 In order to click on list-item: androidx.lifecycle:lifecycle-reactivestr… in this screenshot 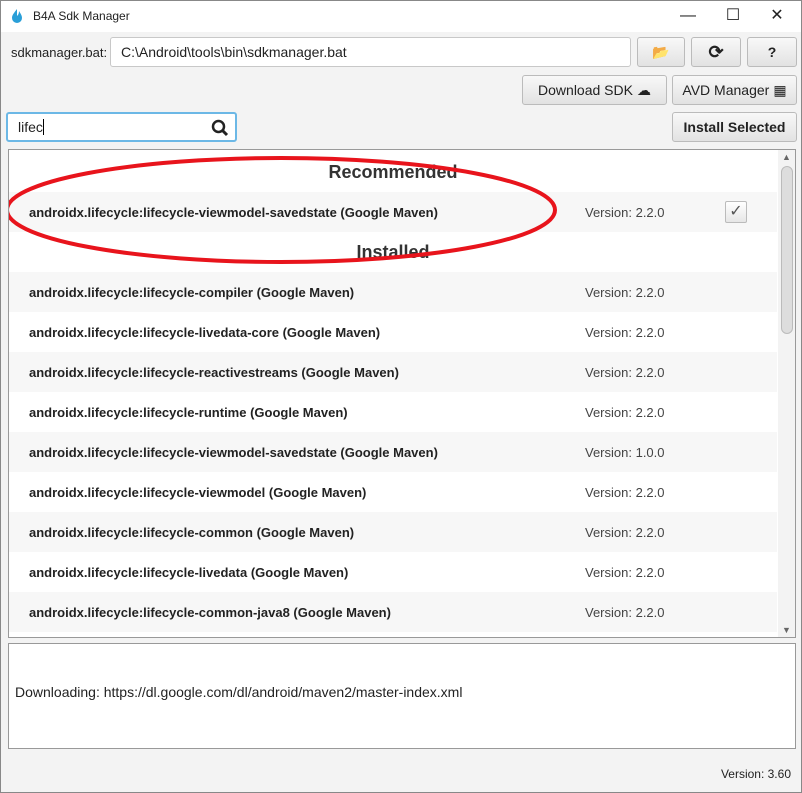, I will do `click(393, 372)`.